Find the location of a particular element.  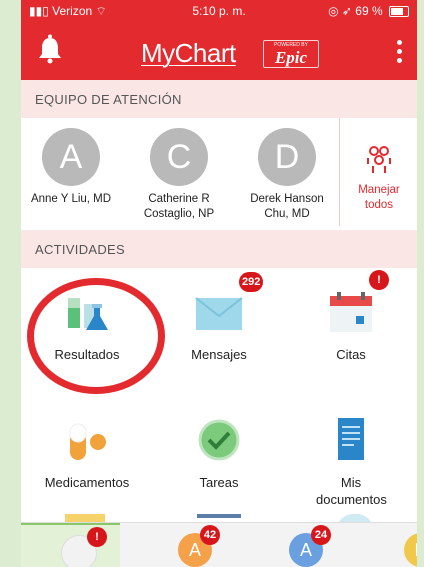

pills-icon is located at coordinates (87, 441).